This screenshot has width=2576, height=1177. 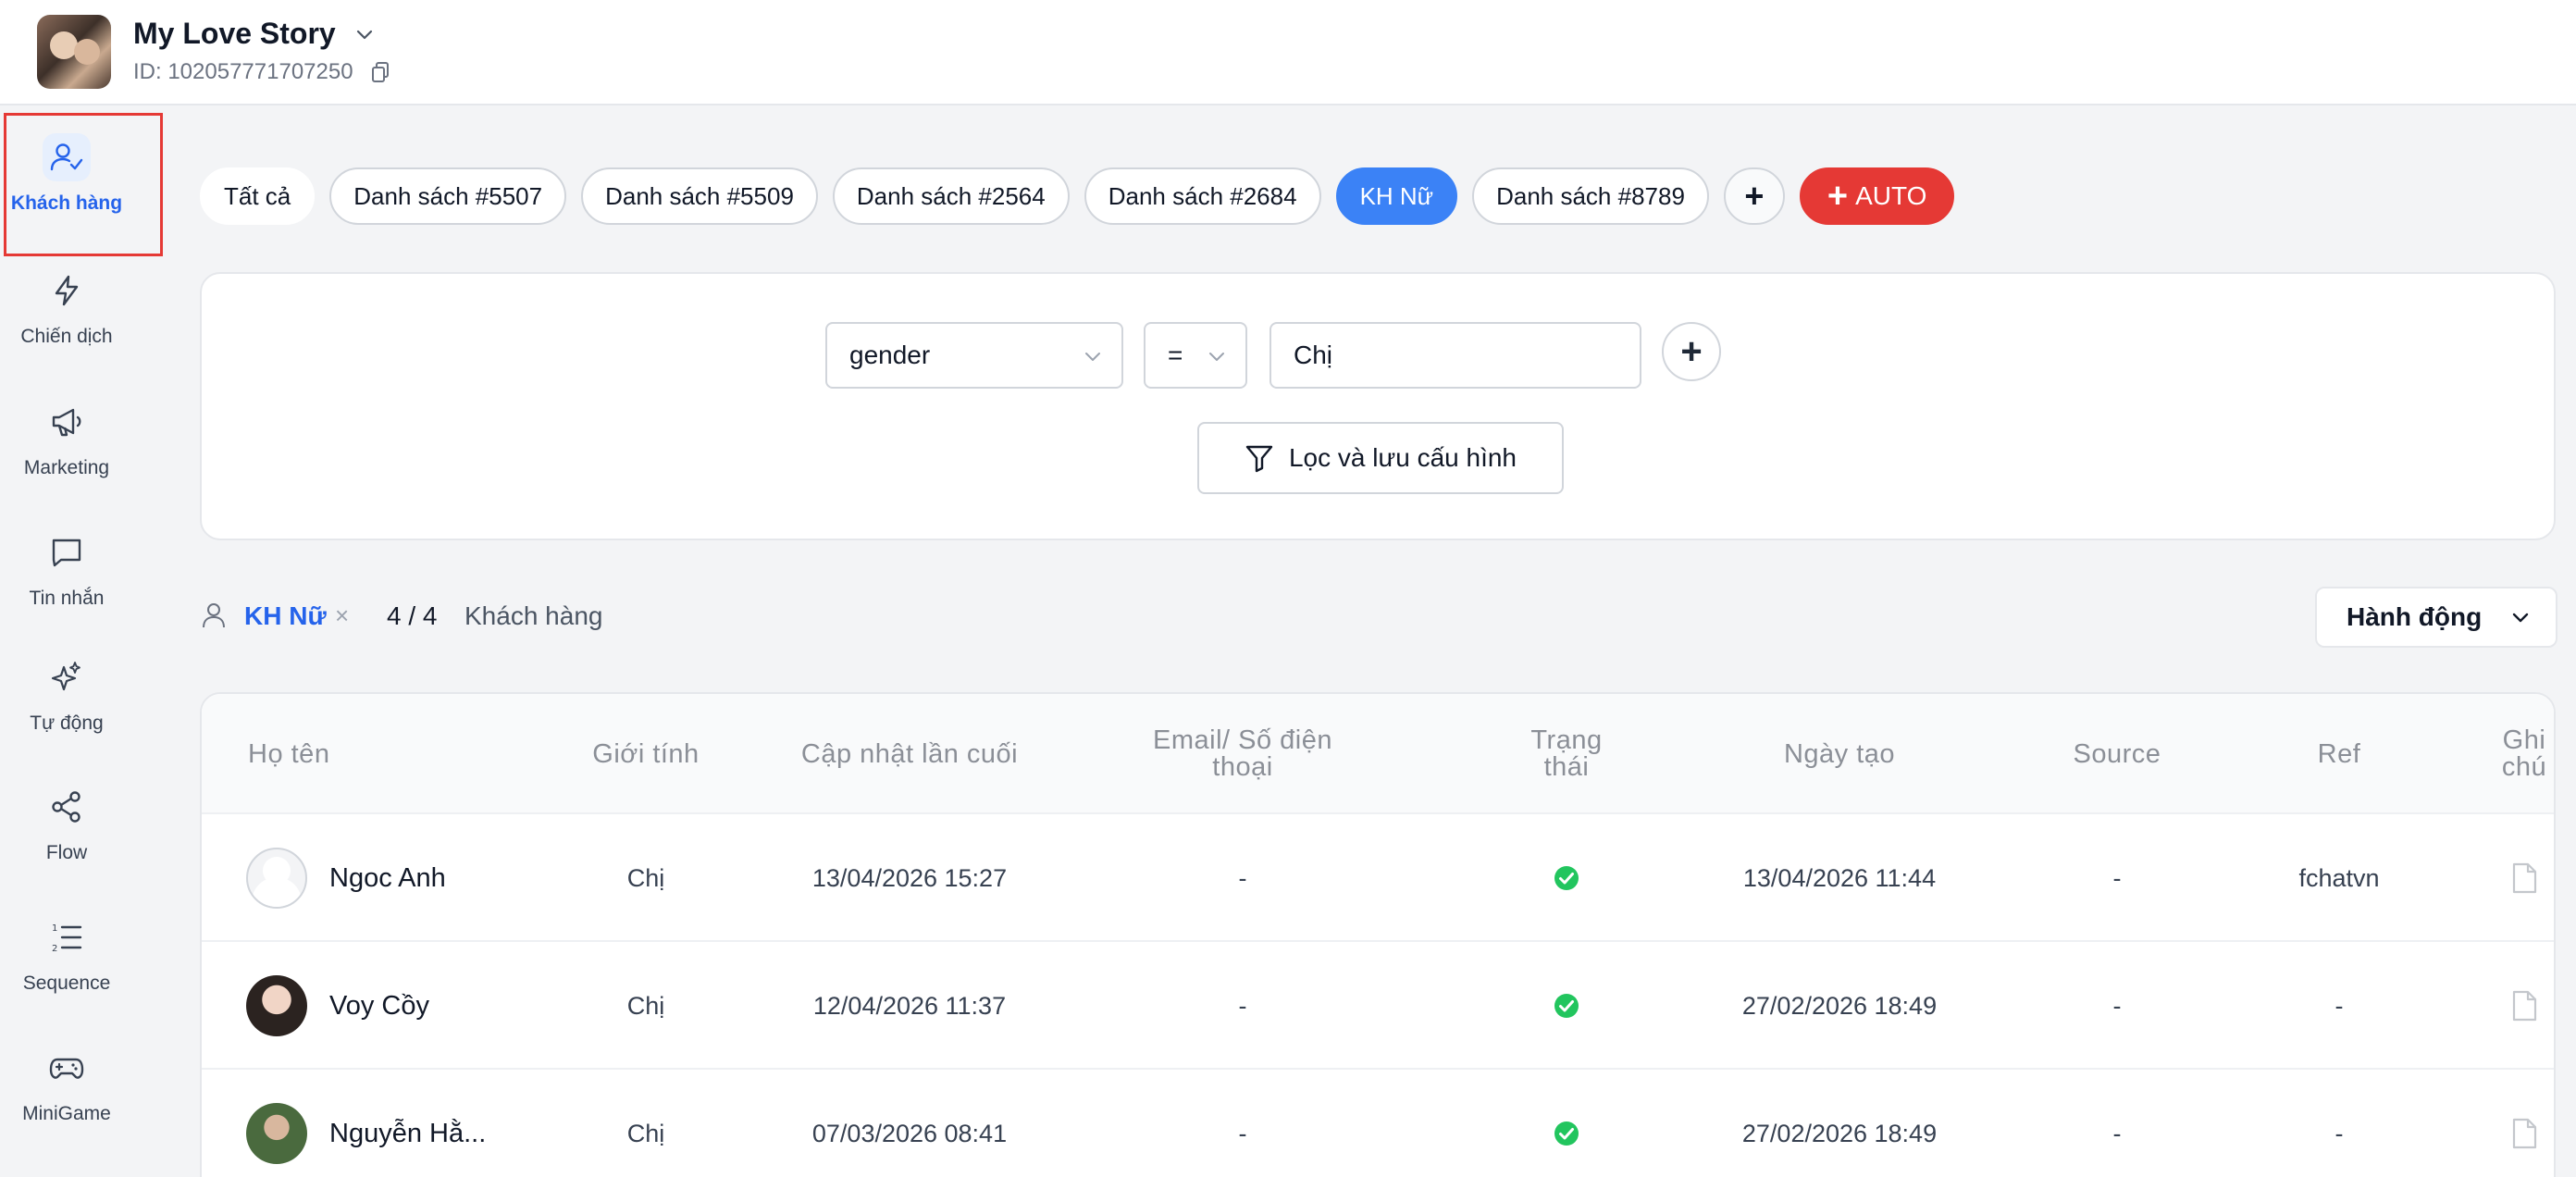 I want to click on actions-dropdown-button: Hành động, so click(x=2436, y=617).